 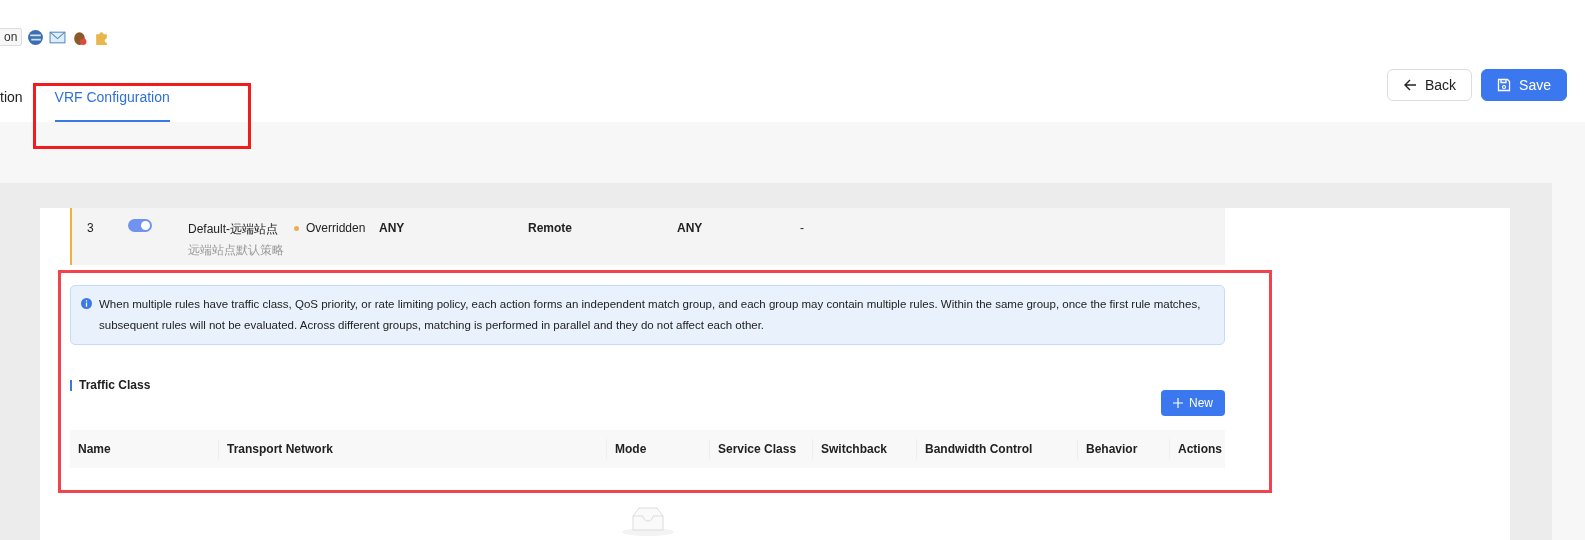 I want to click on column-header: Actions, so click(x=1197, y=449).